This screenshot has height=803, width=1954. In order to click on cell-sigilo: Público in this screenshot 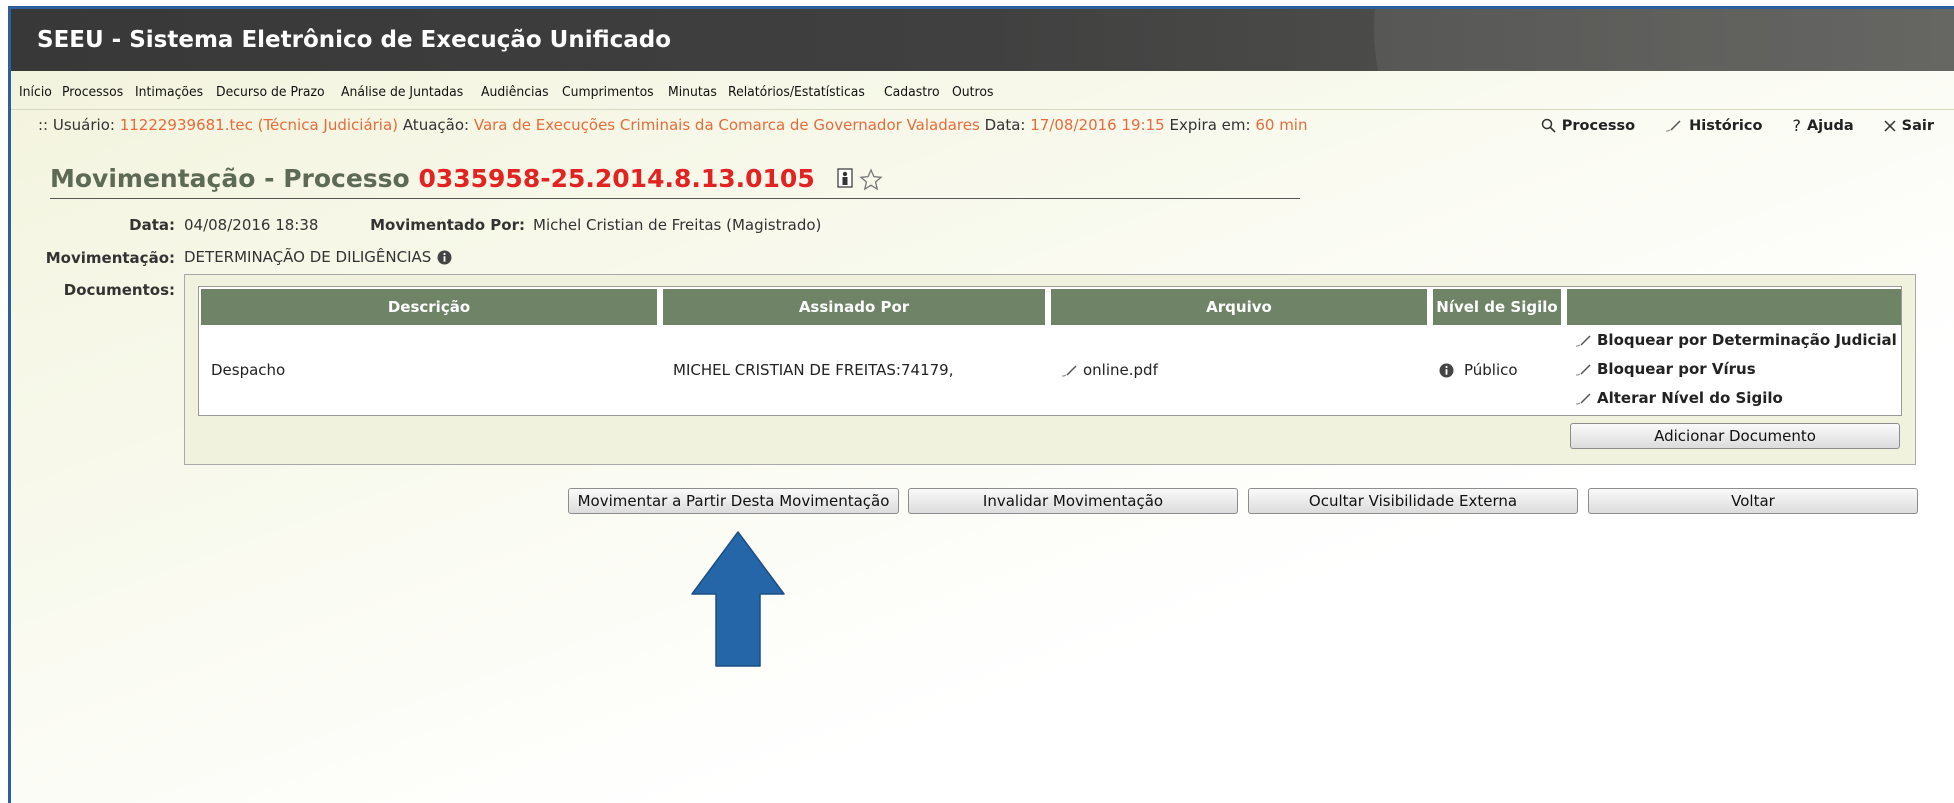, I will do `click(1478, 370)`.